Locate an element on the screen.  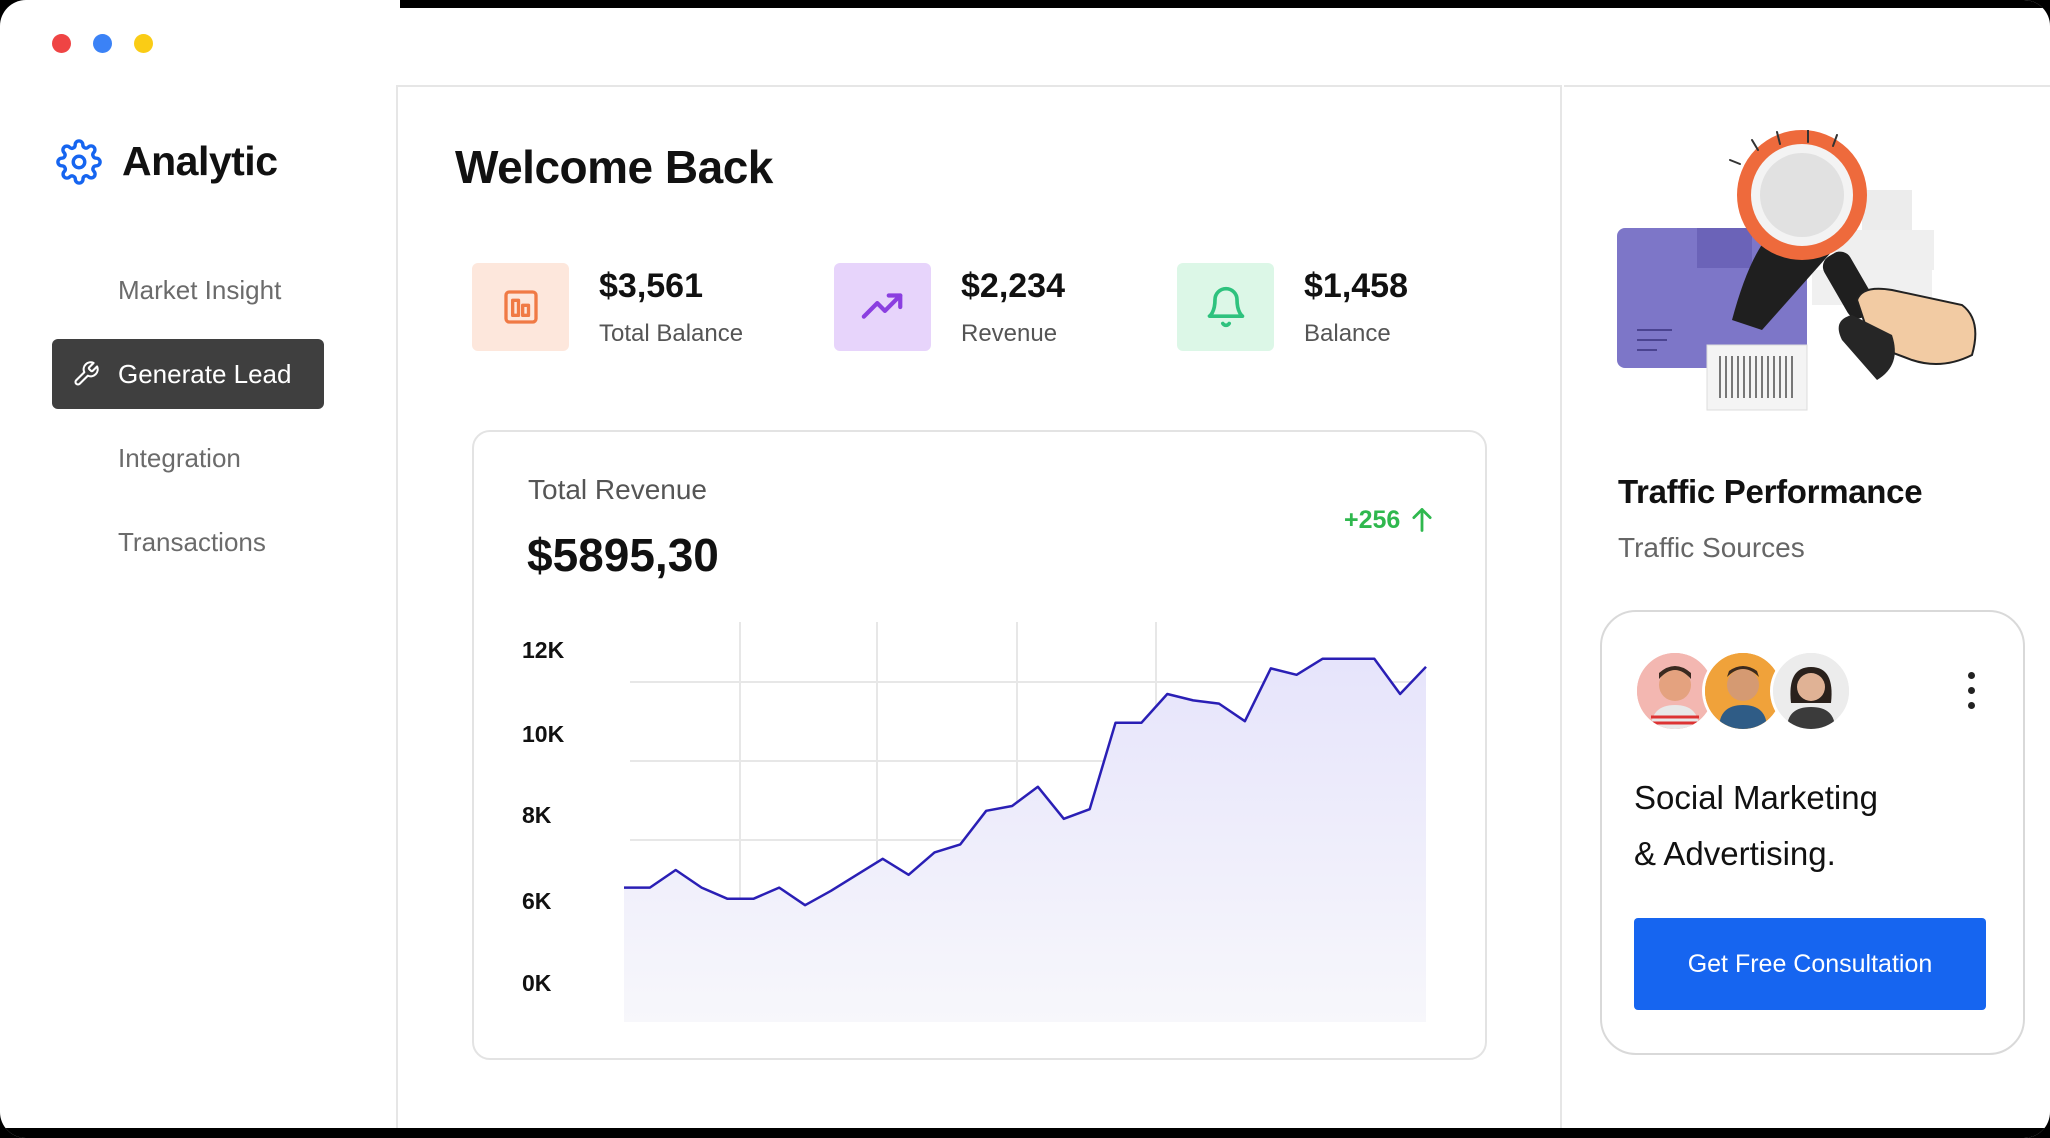
promo-line: Social Marketing is located at coordinates (1756, 797).